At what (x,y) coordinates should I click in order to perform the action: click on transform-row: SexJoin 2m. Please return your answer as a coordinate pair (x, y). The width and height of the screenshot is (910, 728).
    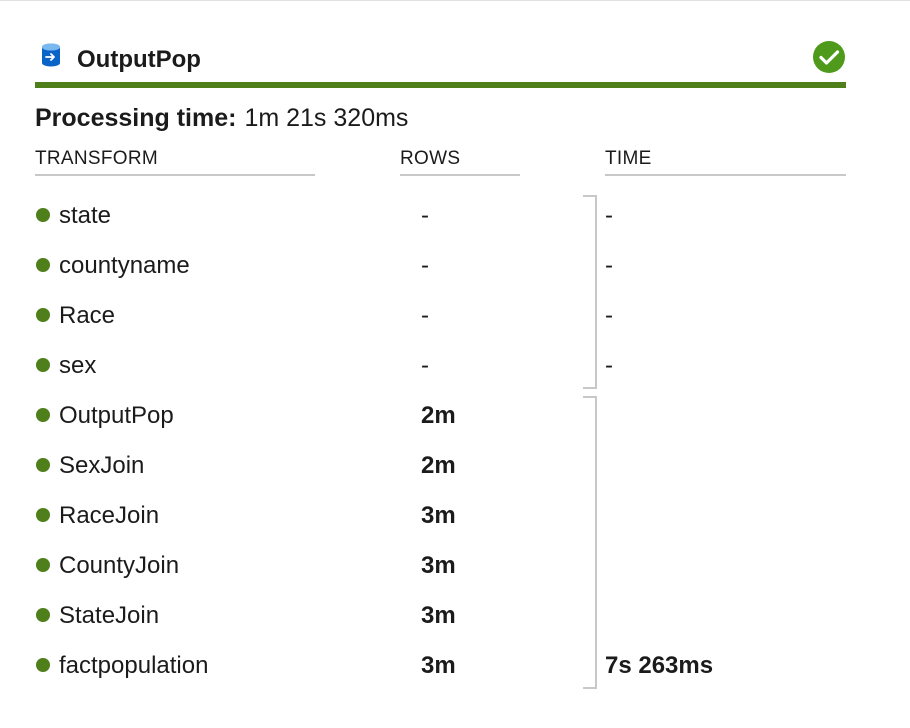
    Looking at the image, I should click on (440, 467).